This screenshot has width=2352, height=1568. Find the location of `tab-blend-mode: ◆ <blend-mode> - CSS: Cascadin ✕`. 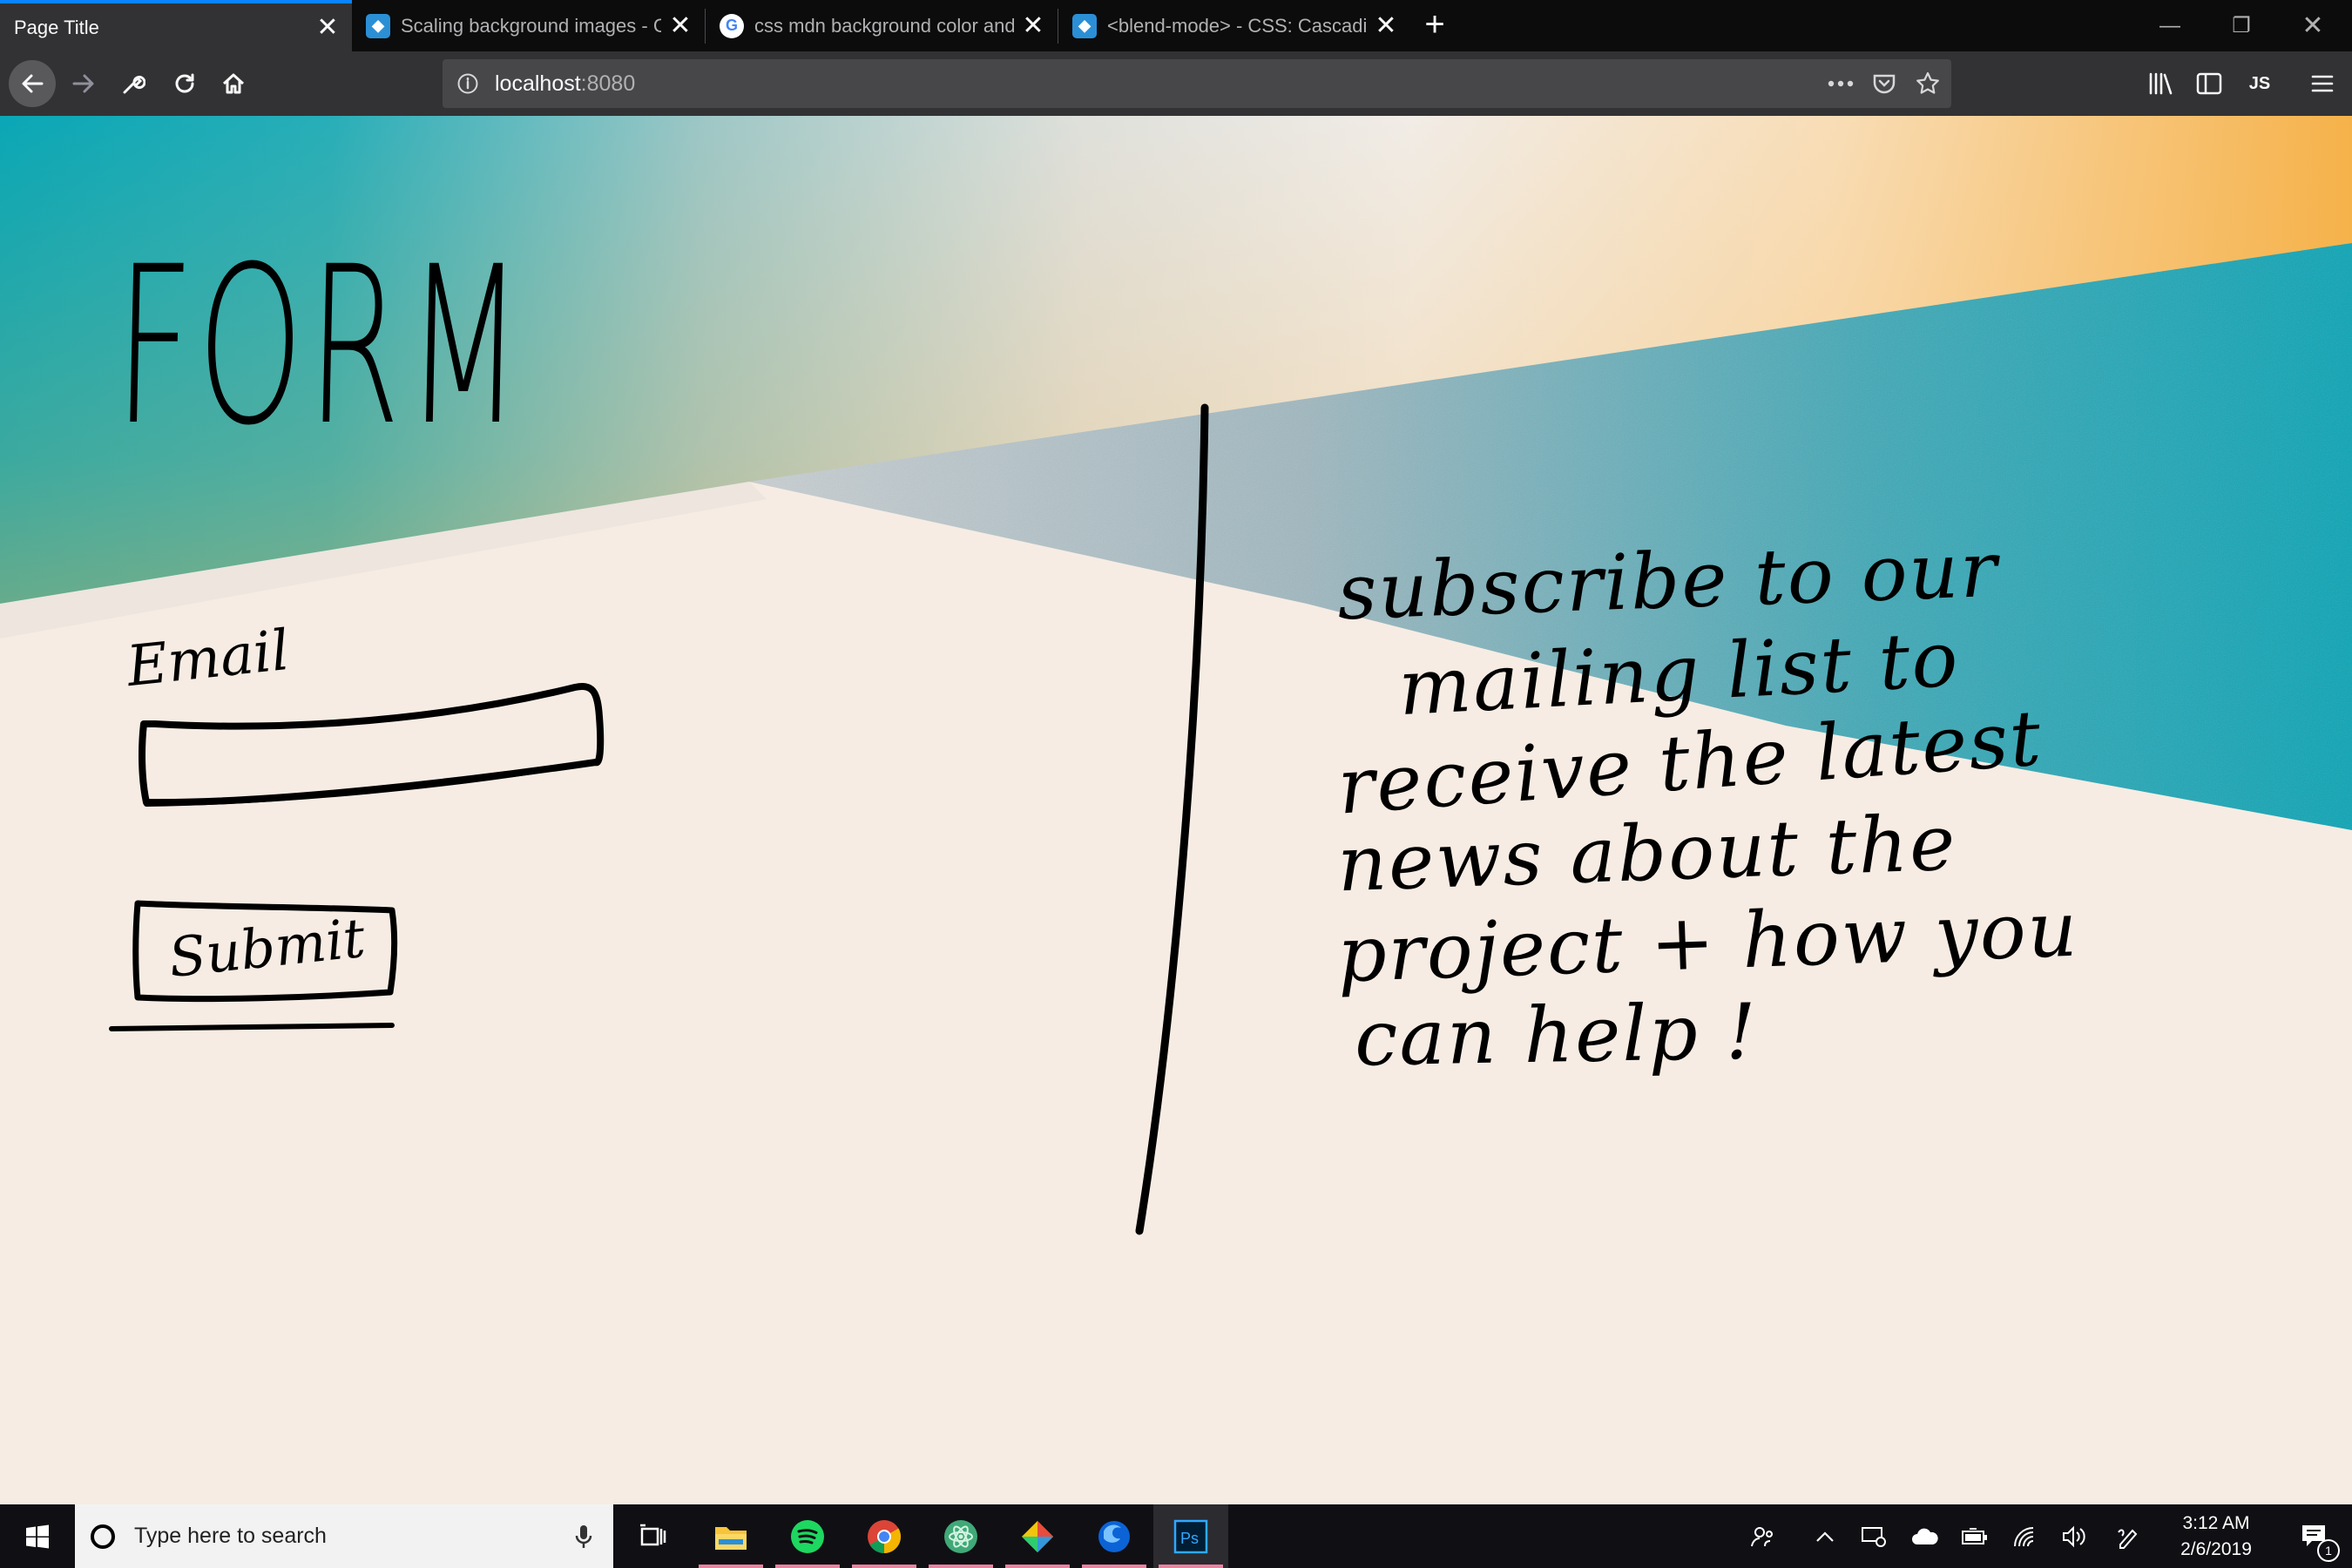

tab-blend-mode: ◆ <blend-mode> - CSS: Cascadin ✕ is located at coordinates (1234, 25).